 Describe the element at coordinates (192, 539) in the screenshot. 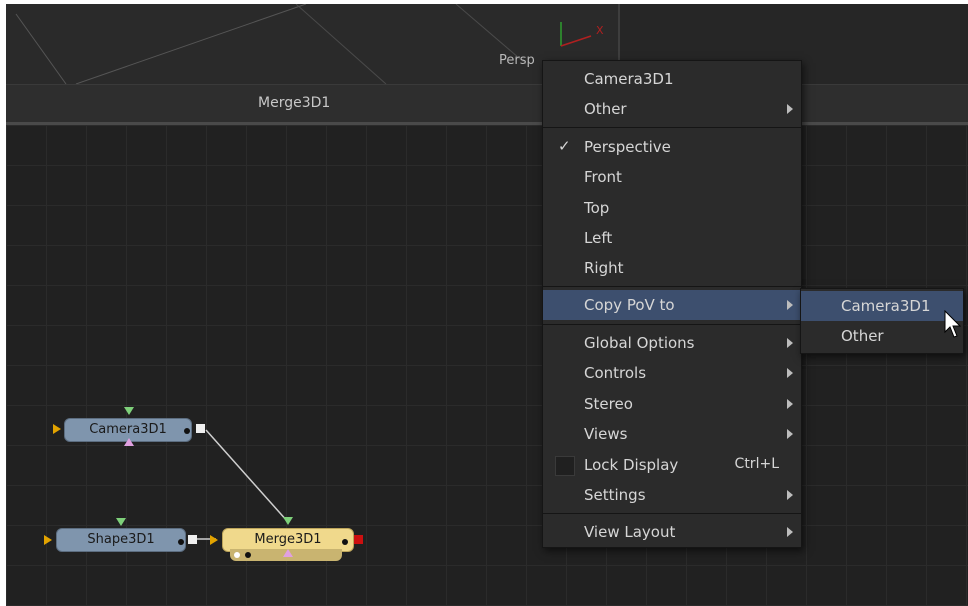

I see `shape-output-port` at that location.